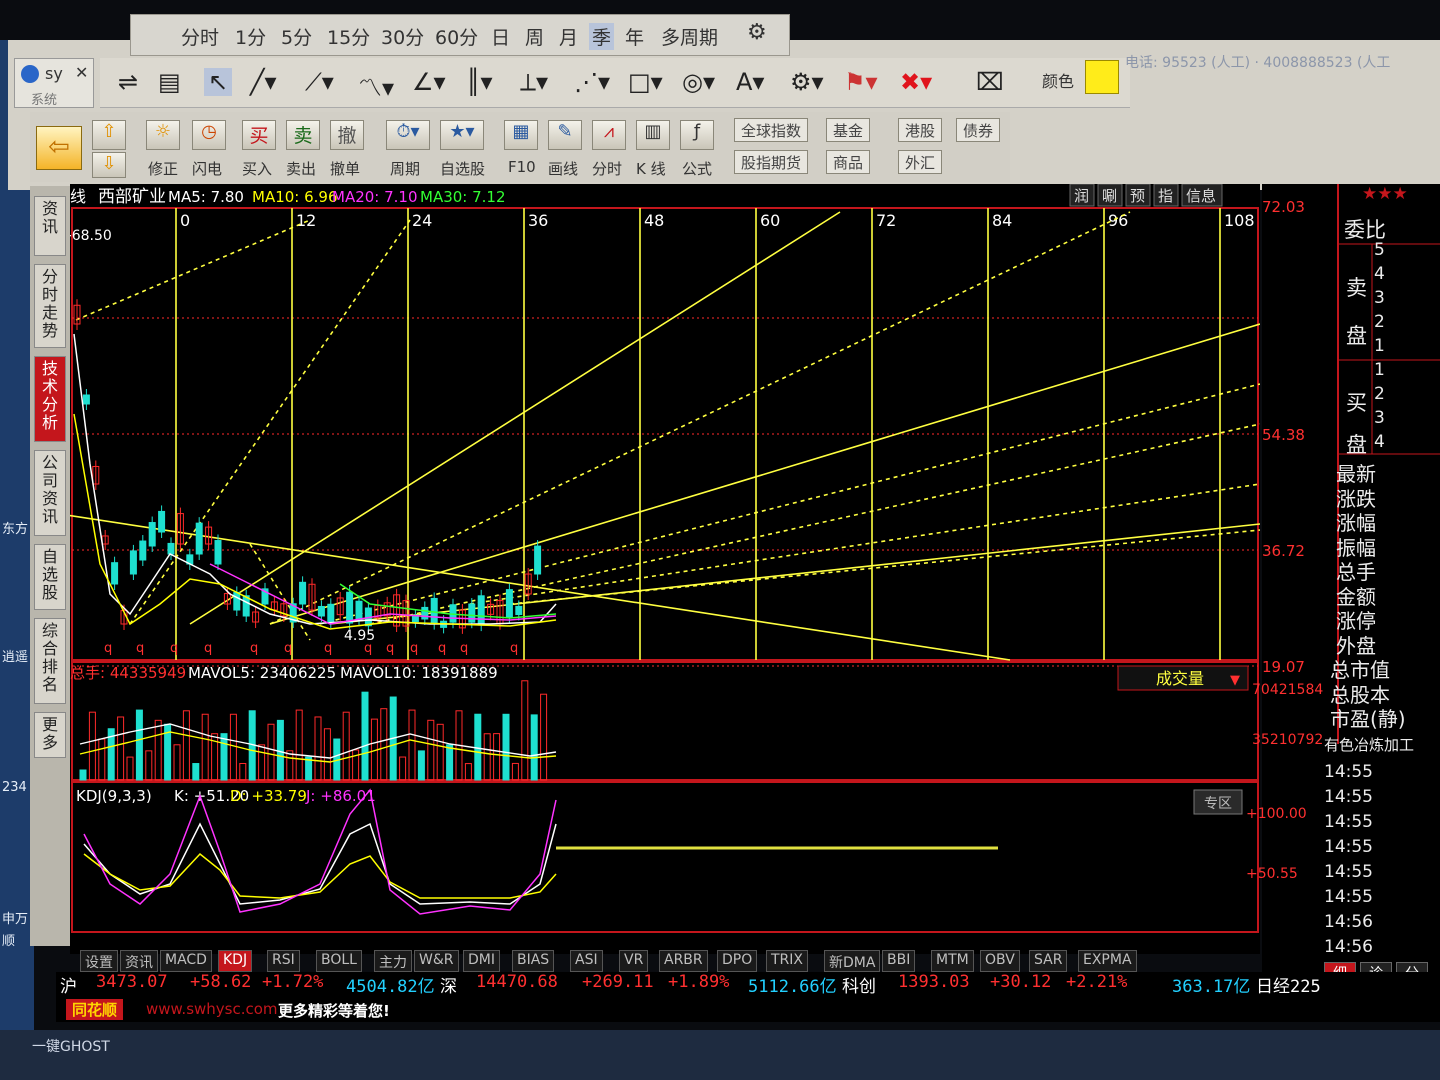 This screenshot has width=1440, height=1080. I want to click on buy-button: 买, so click(259, 135).